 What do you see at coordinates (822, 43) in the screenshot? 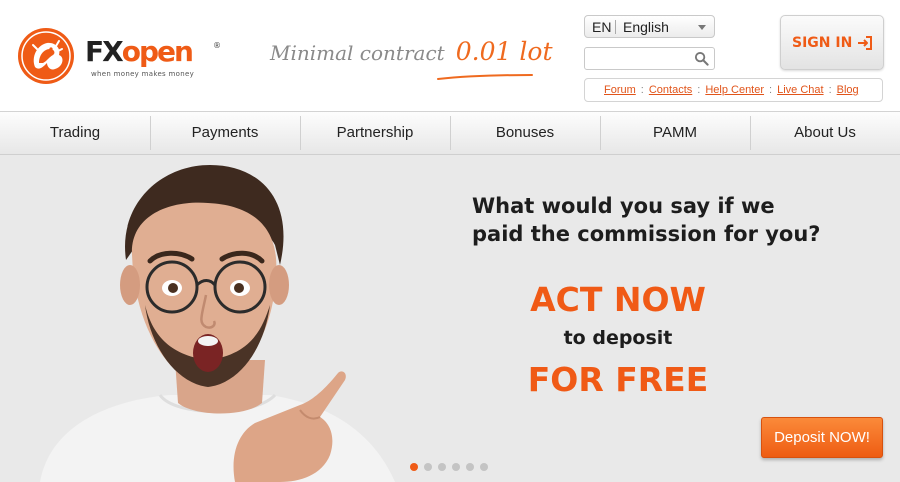
I see `sign-in-label: SIGN IN` at bounding box center [822, 43].